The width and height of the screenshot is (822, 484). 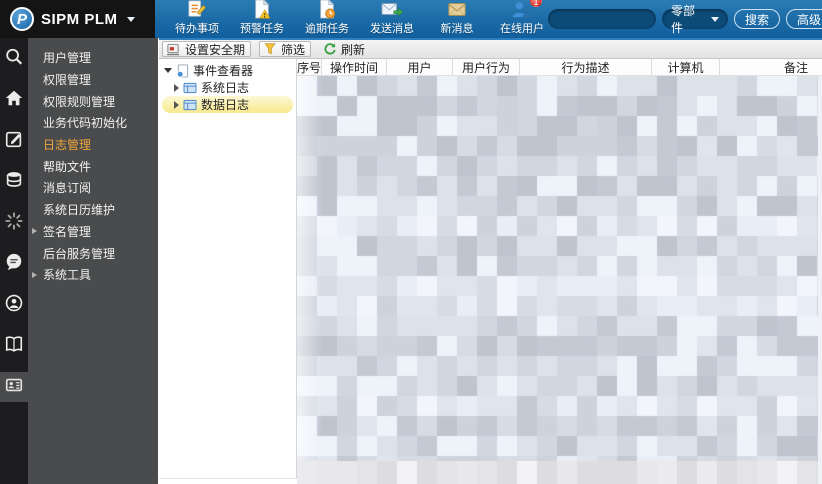 I want to click on menu-item-label: 预警任务, so click(x=262, y=29).